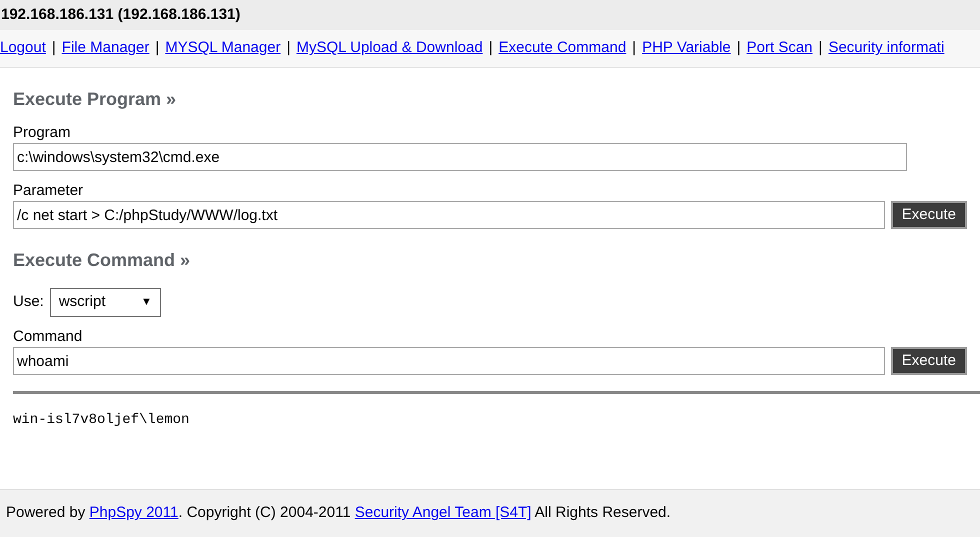 Image resolution: width=980 pixels, height=537 pixels. I want to click on input-field: whoami, so click(449, 361).